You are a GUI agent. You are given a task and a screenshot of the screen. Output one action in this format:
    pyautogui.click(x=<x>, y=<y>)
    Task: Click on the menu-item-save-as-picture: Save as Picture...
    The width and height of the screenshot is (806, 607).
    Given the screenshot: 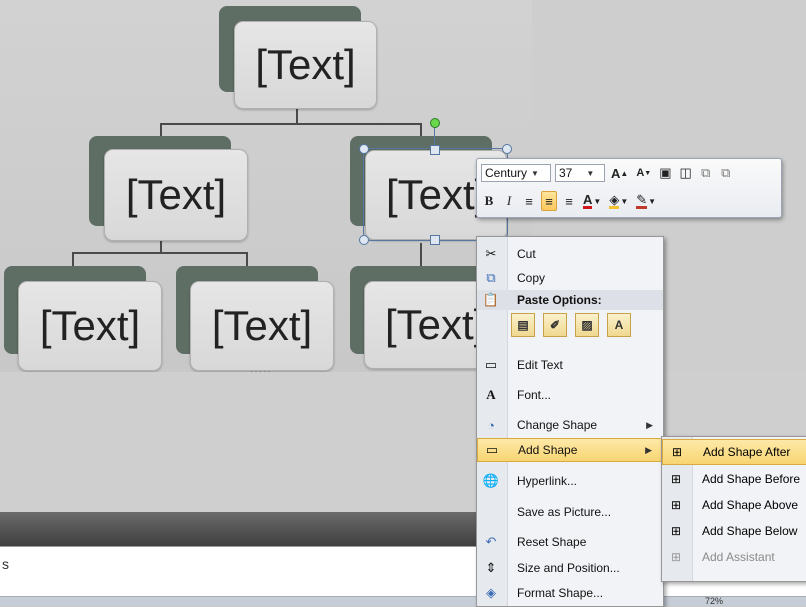 What is the action you would take?
    pyautogui.click(x=570, y=512)
    